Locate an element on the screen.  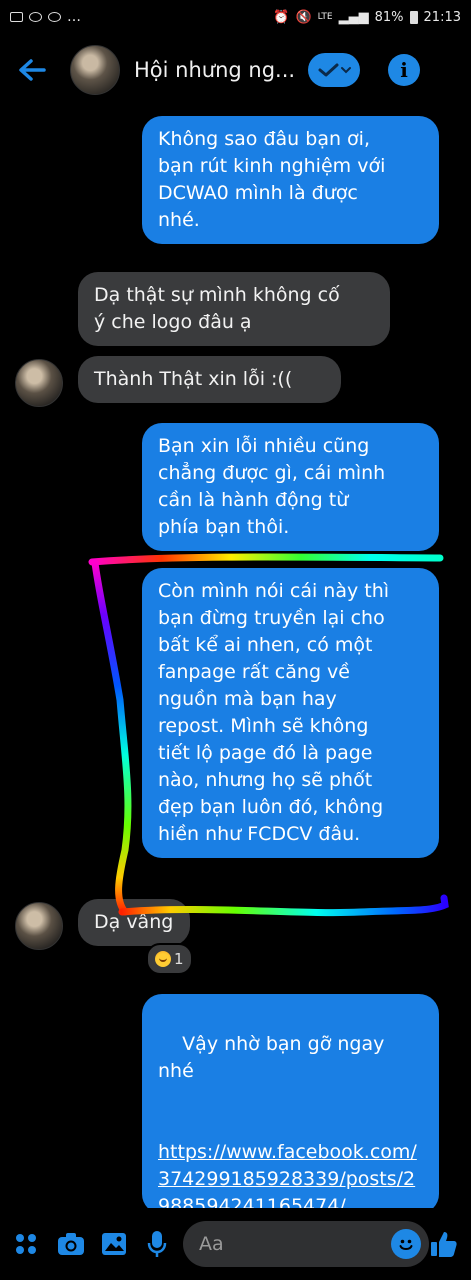
message-composer is located at coordinates (235, 1244).